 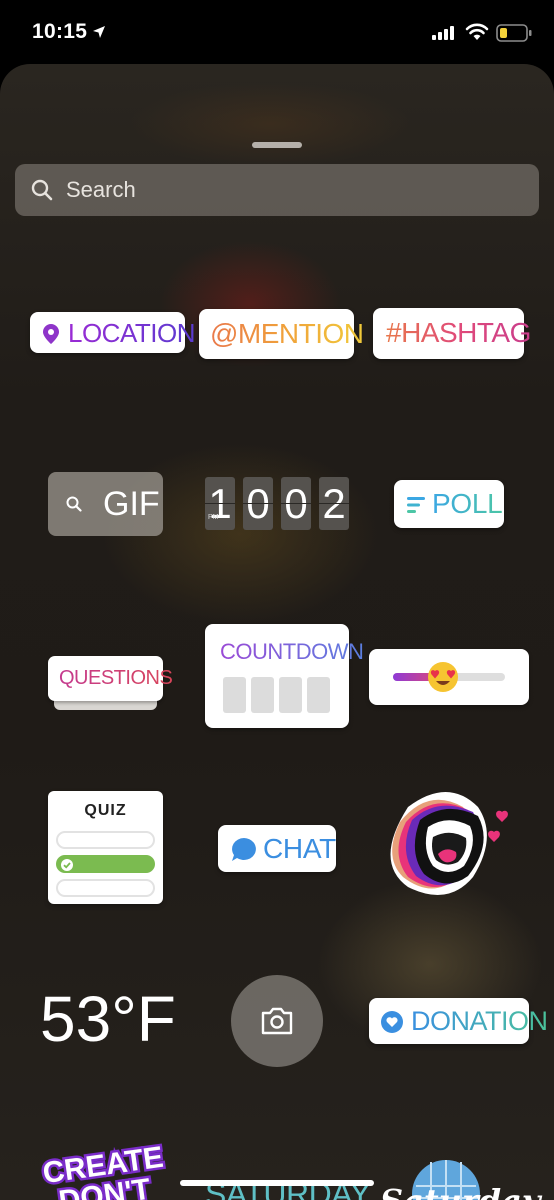 I want to click on location-sticker: LOCATION, so click(x=112, y=332).